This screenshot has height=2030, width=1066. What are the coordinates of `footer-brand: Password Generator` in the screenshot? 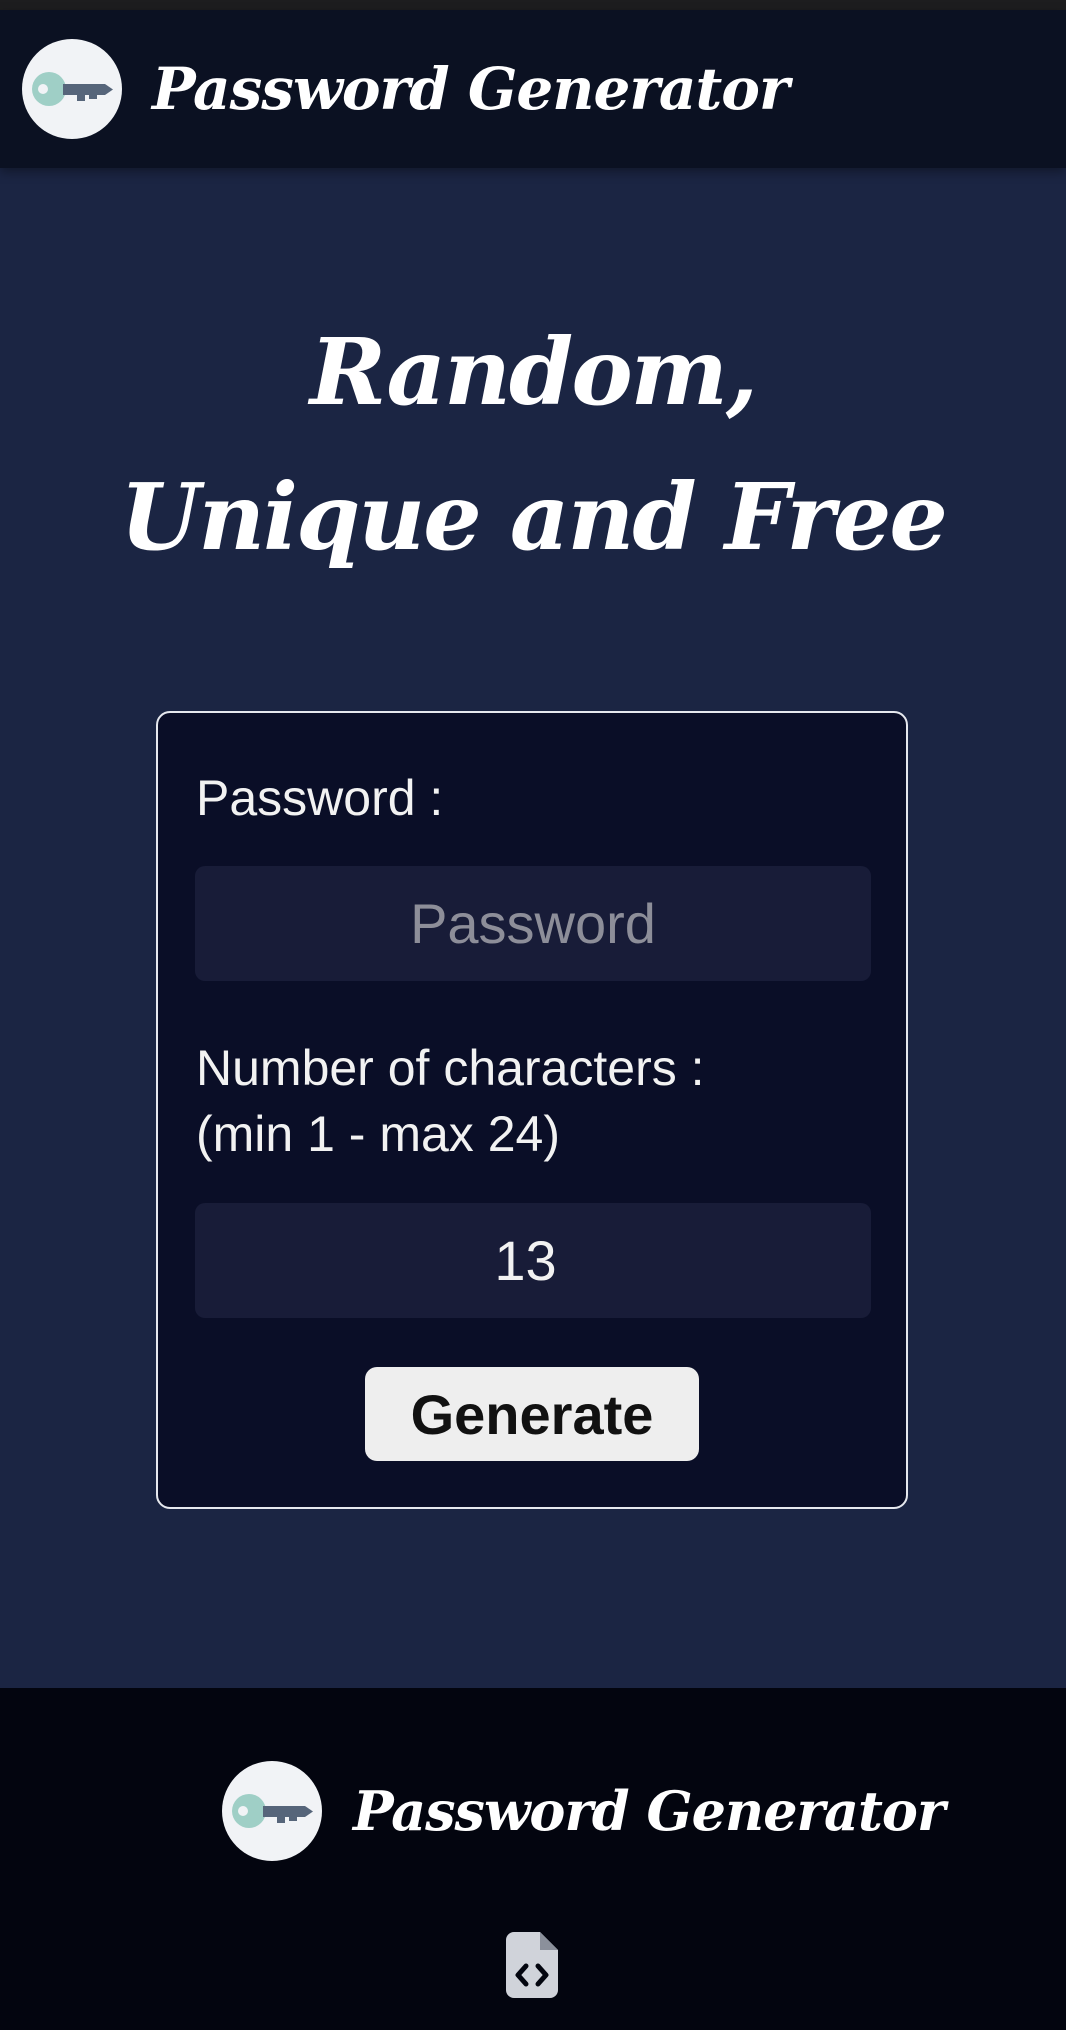 It's located at (649, 1811).